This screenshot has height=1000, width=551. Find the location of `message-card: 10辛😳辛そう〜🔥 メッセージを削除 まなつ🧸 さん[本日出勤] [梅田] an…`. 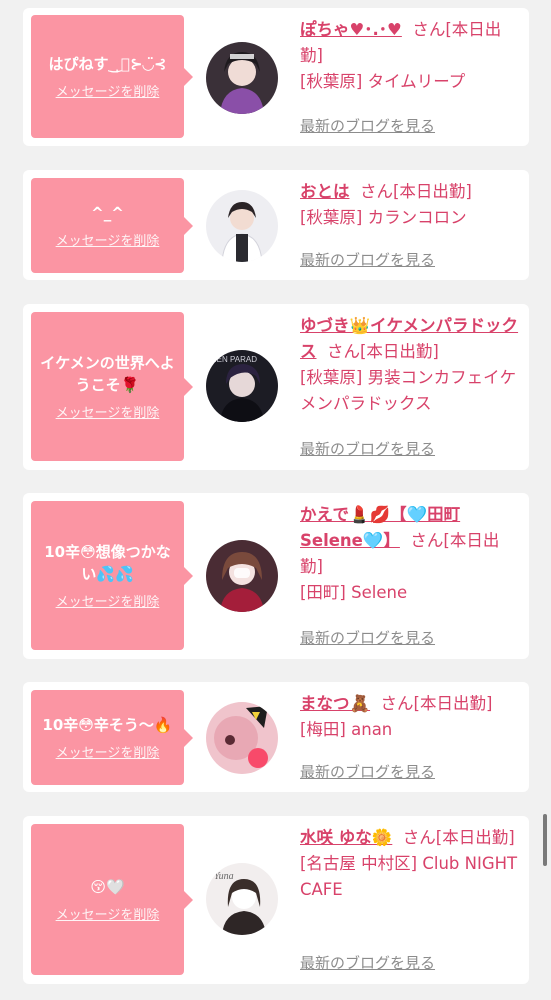

message-card: 10辛😳辛そう〜🔥 メッセージを削除 まなつ🧸 さん[本日出勤] [梅田] an… is located at coordinates (276, 737).